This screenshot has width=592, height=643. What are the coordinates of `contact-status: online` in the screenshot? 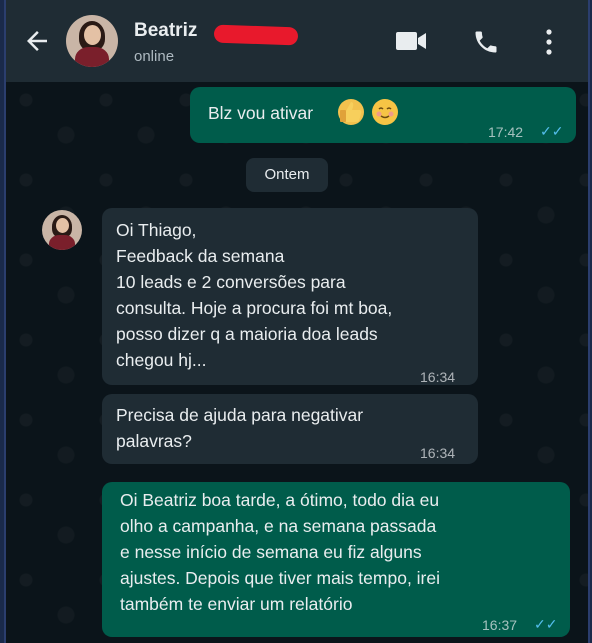 It's located at (154, 56).